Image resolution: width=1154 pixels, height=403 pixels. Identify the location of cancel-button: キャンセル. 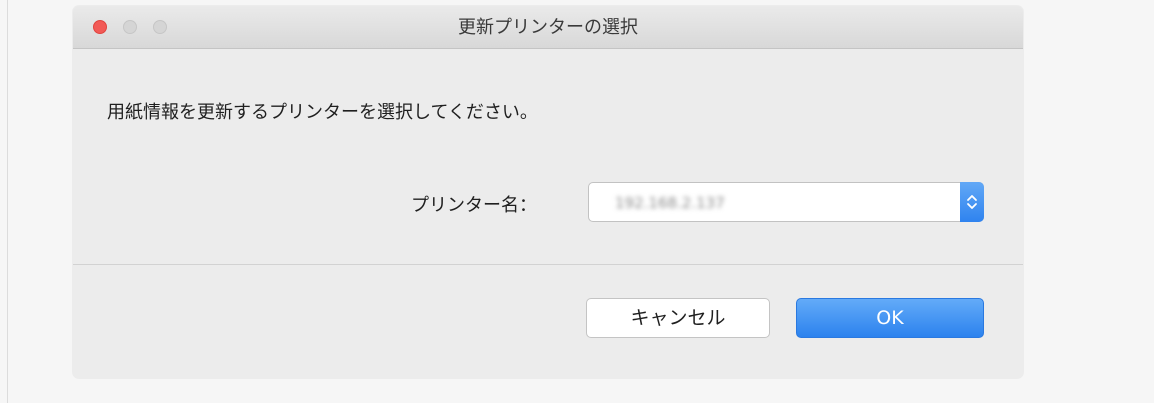
(678, 318).